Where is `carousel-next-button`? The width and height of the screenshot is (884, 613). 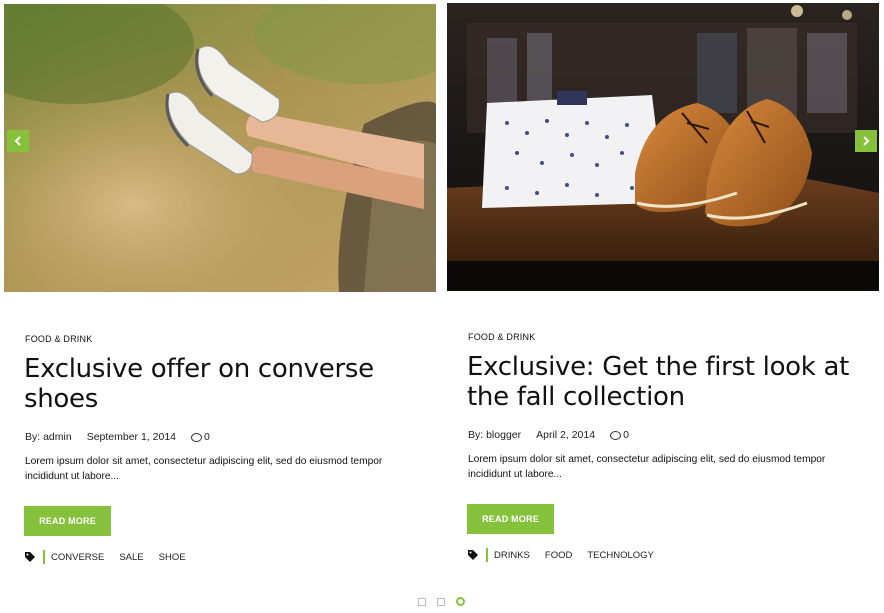
carousel-next-button is located at coordinates (866, 141).